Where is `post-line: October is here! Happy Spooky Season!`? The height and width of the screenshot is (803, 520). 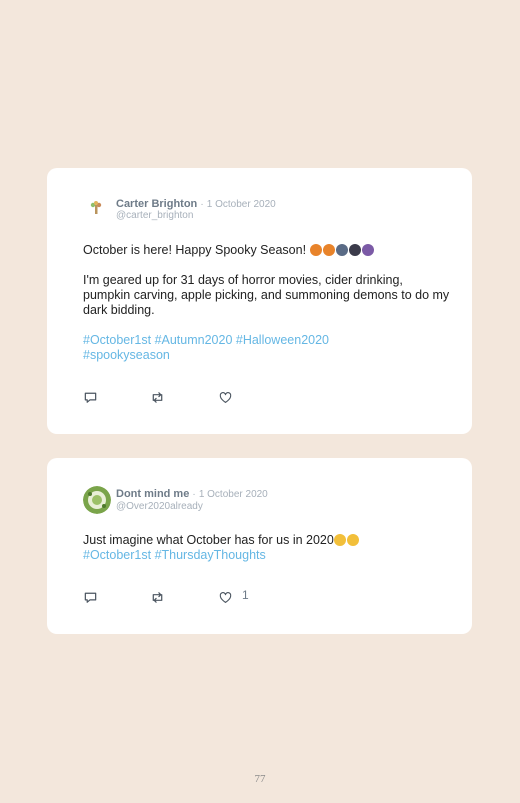
post-line: October is here! Happy Spooky Season! is located at coordinates (196, 250).